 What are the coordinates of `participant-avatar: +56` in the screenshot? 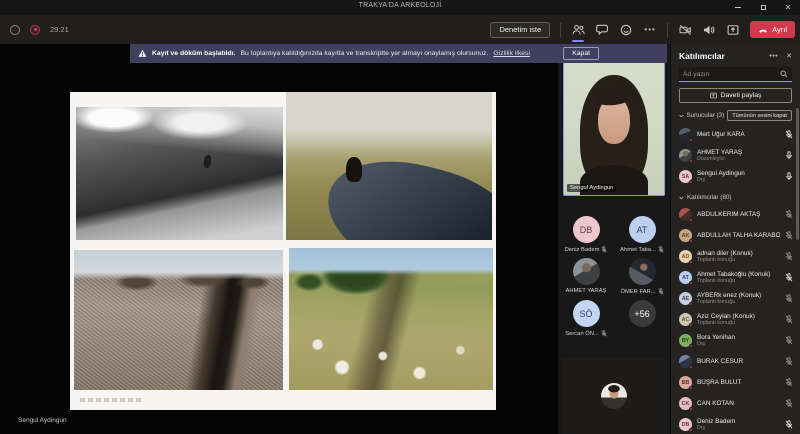 It's located at (642, 313).